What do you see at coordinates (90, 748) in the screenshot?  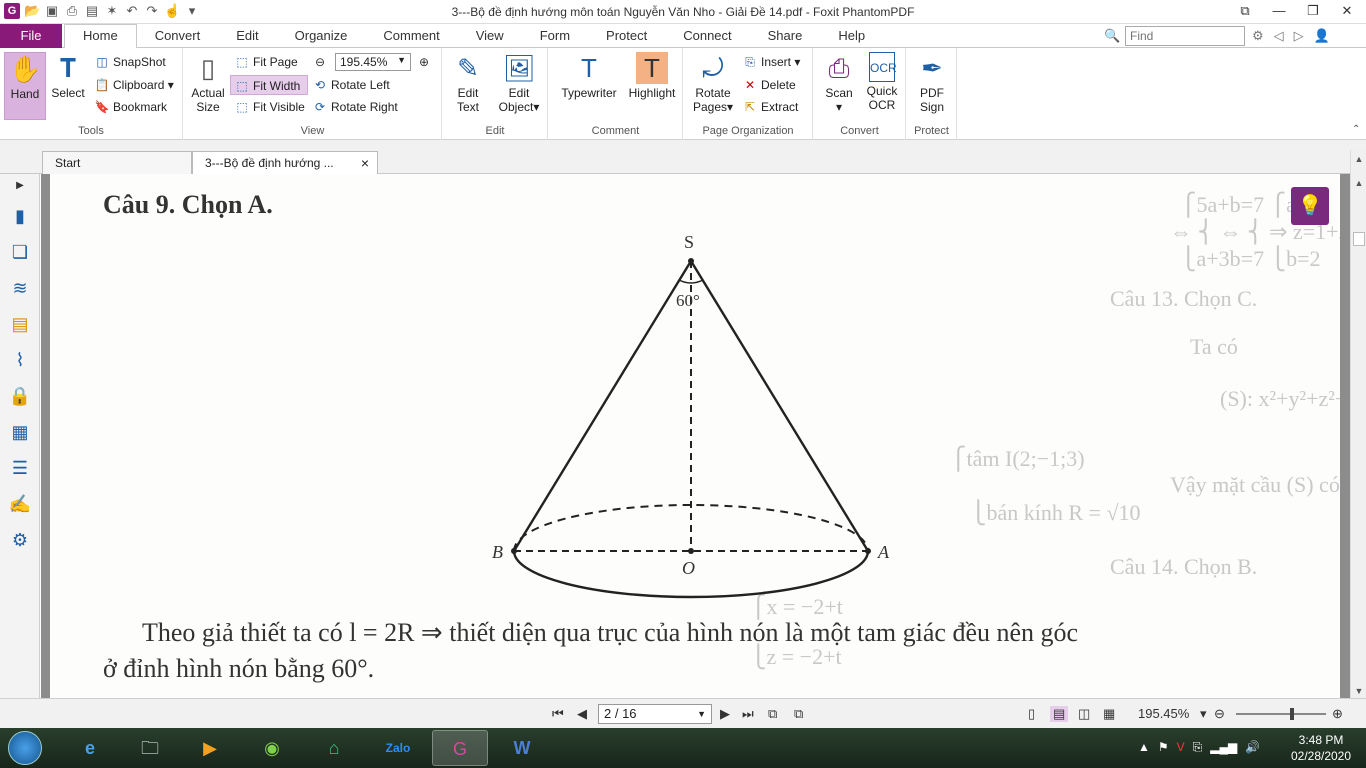 I see `internet-explorer-icon: e` at bounding box center [90, 748].